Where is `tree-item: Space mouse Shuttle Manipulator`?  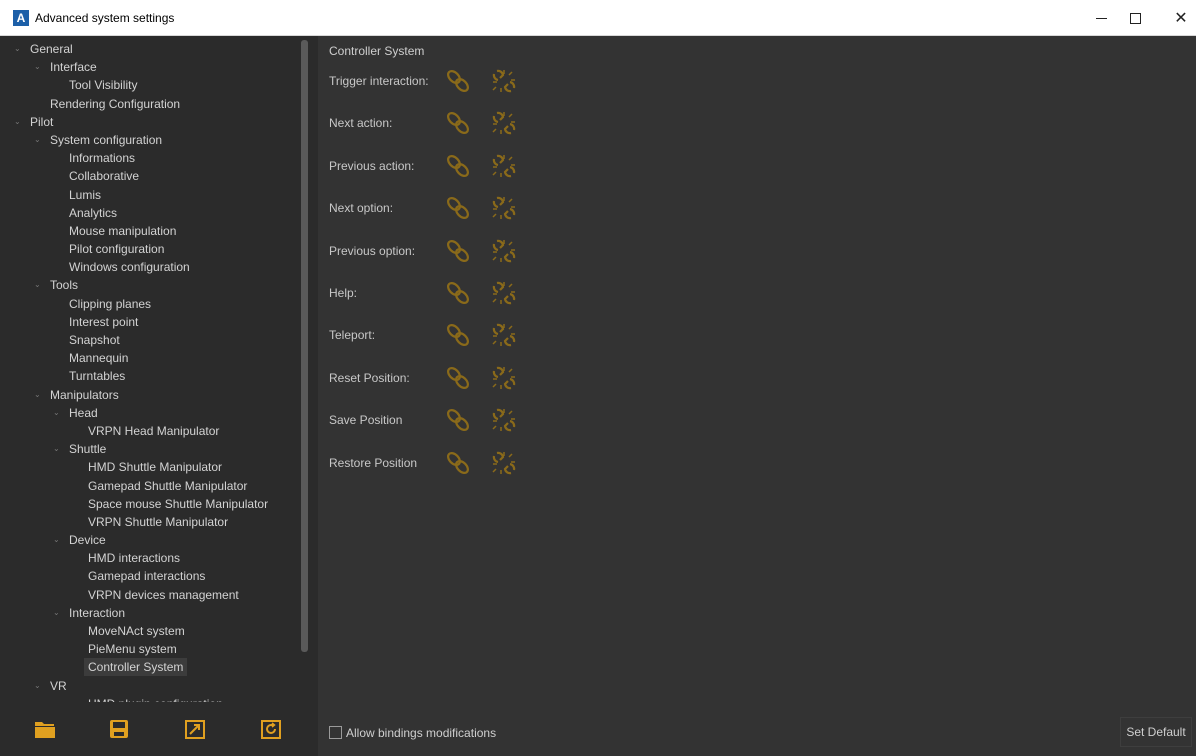 tree-item: Space mouse Shuttle Manipulator is located at coordinates (150, 504).